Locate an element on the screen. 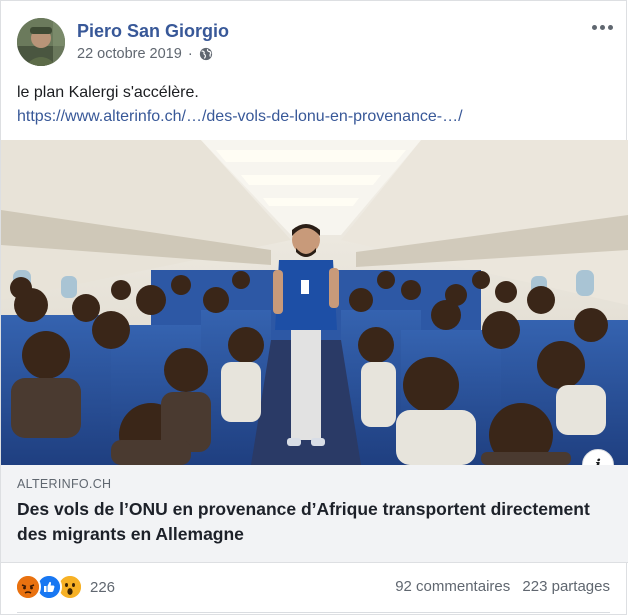 The image size is (629, 615). globe-icon is located at coordinates (206, 54).